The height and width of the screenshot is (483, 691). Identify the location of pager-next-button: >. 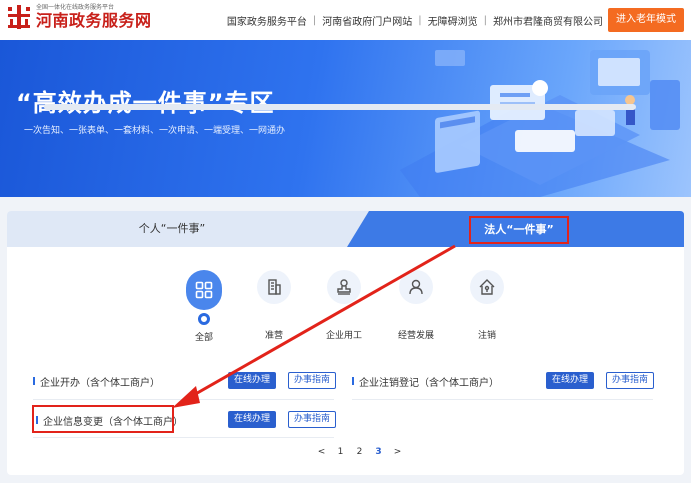
(397, 452).